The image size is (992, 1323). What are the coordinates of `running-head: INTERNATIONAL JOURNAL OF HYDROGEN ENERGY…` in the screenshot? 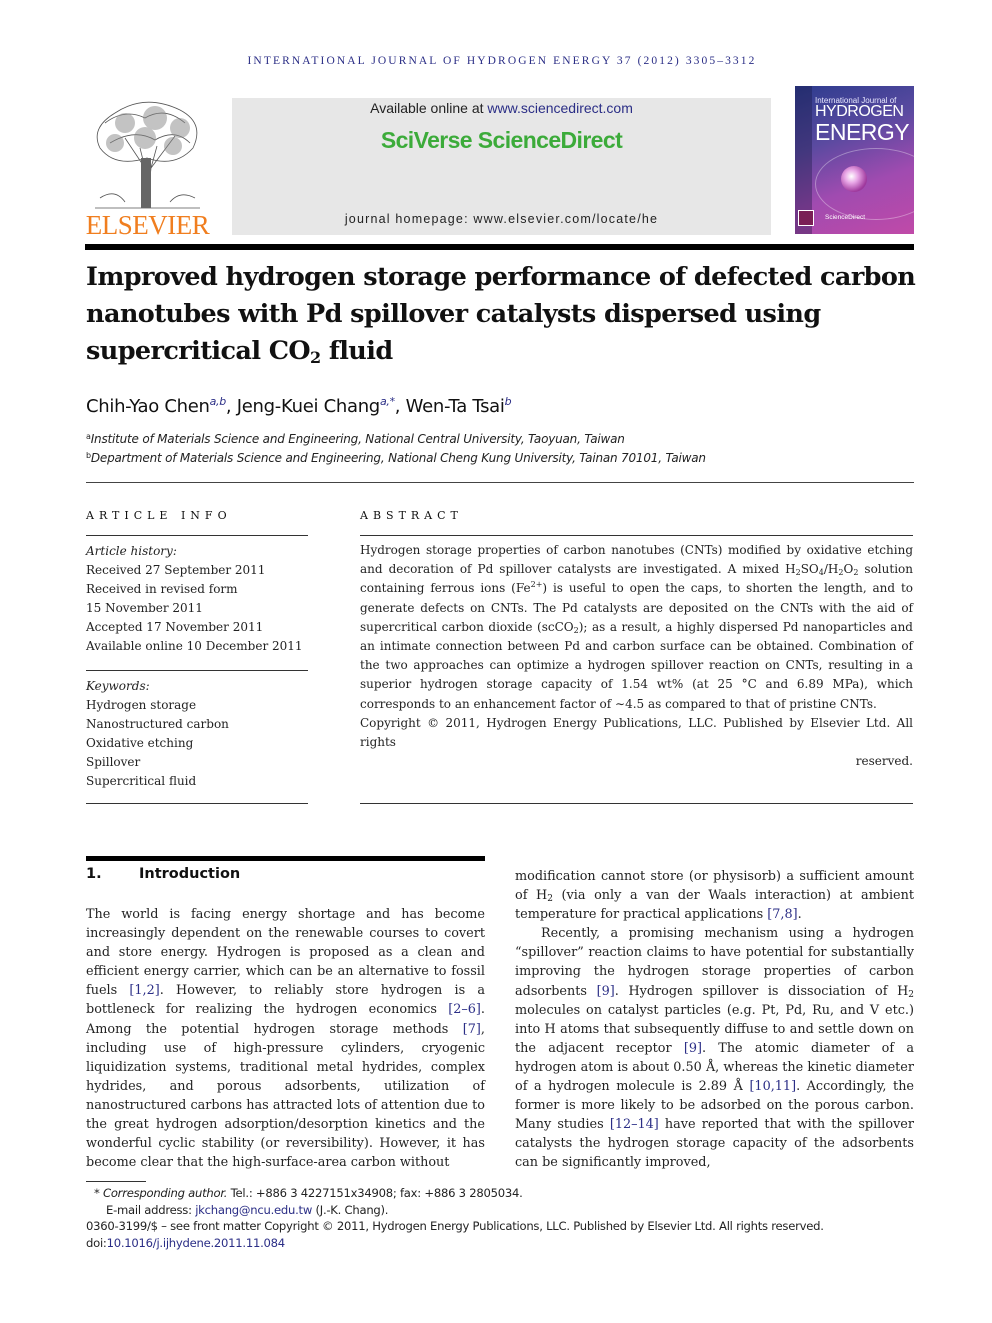 It's located at (502, 61).